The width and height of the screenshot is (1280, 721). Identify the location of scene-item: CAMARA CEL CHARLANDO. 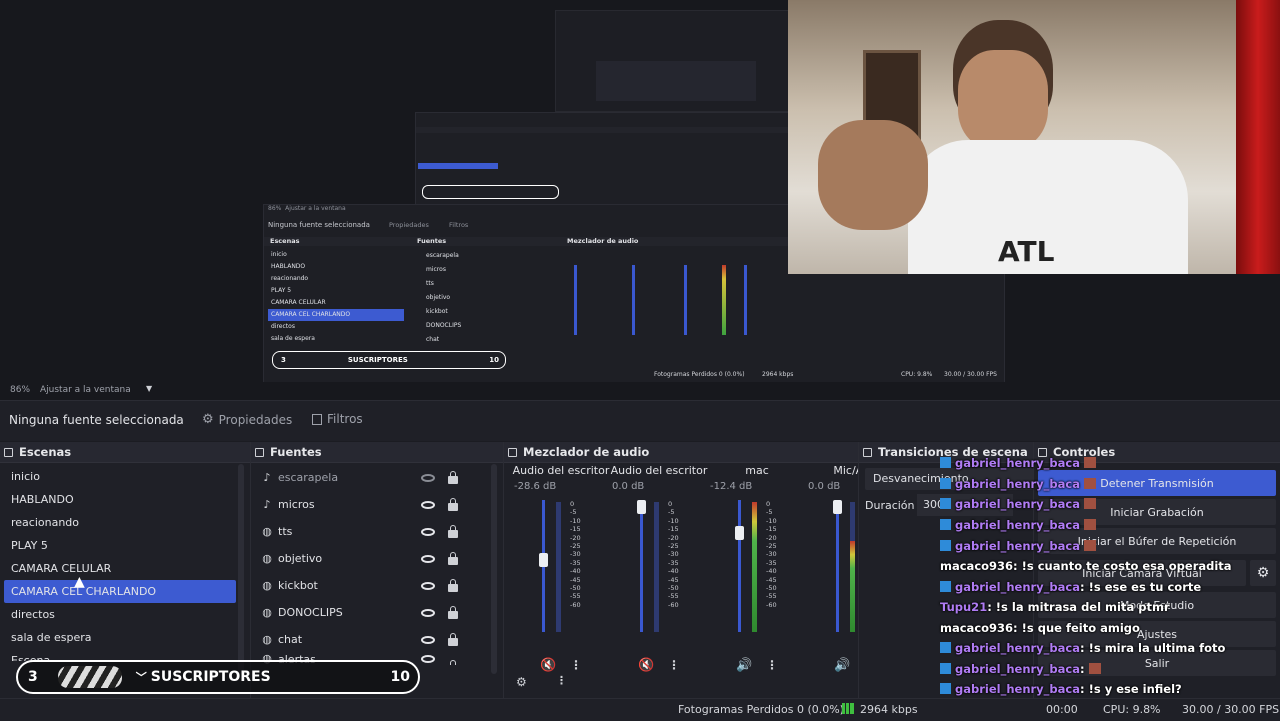
(120, 591).